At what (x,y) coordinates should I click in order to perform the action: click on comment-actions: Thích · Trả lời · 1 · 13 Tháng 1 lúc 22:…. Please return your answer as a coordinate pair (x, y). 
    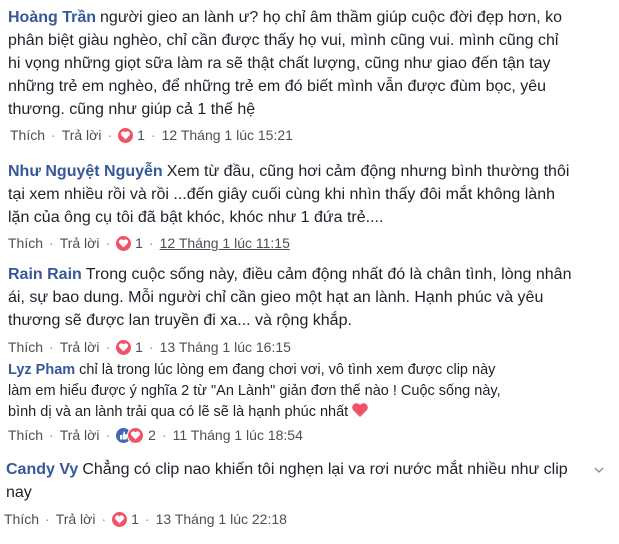
    Looking at the image, I should click on (145, 519).